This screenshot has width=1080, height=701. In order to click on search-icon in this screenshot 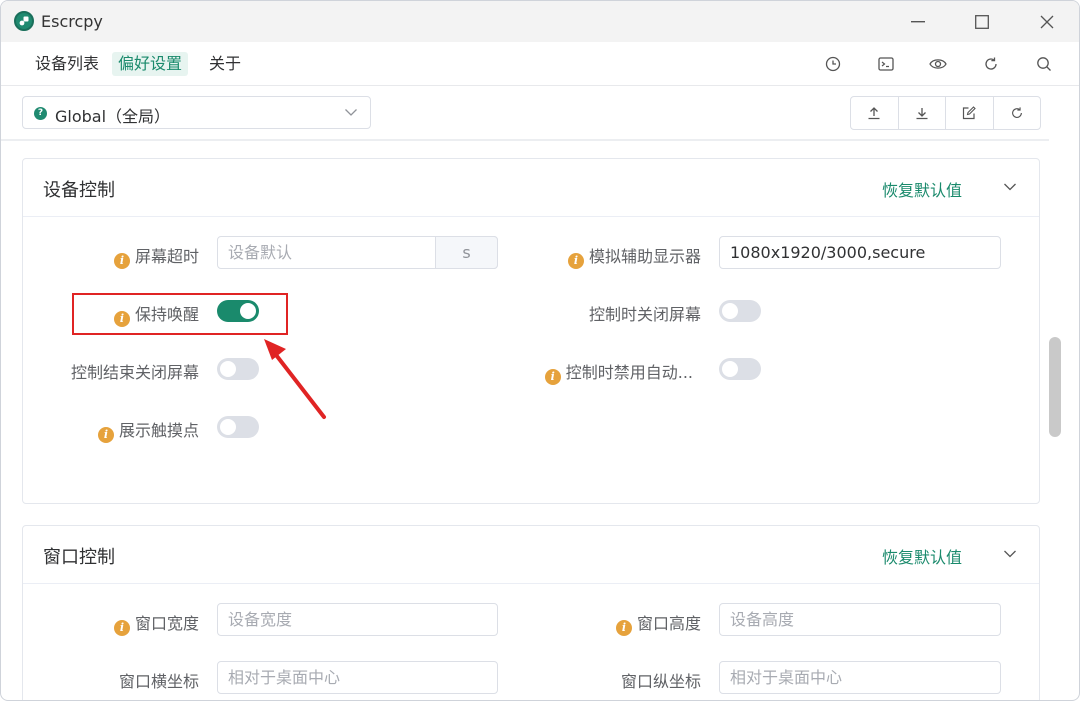, I will do `click(1044, 64)`.